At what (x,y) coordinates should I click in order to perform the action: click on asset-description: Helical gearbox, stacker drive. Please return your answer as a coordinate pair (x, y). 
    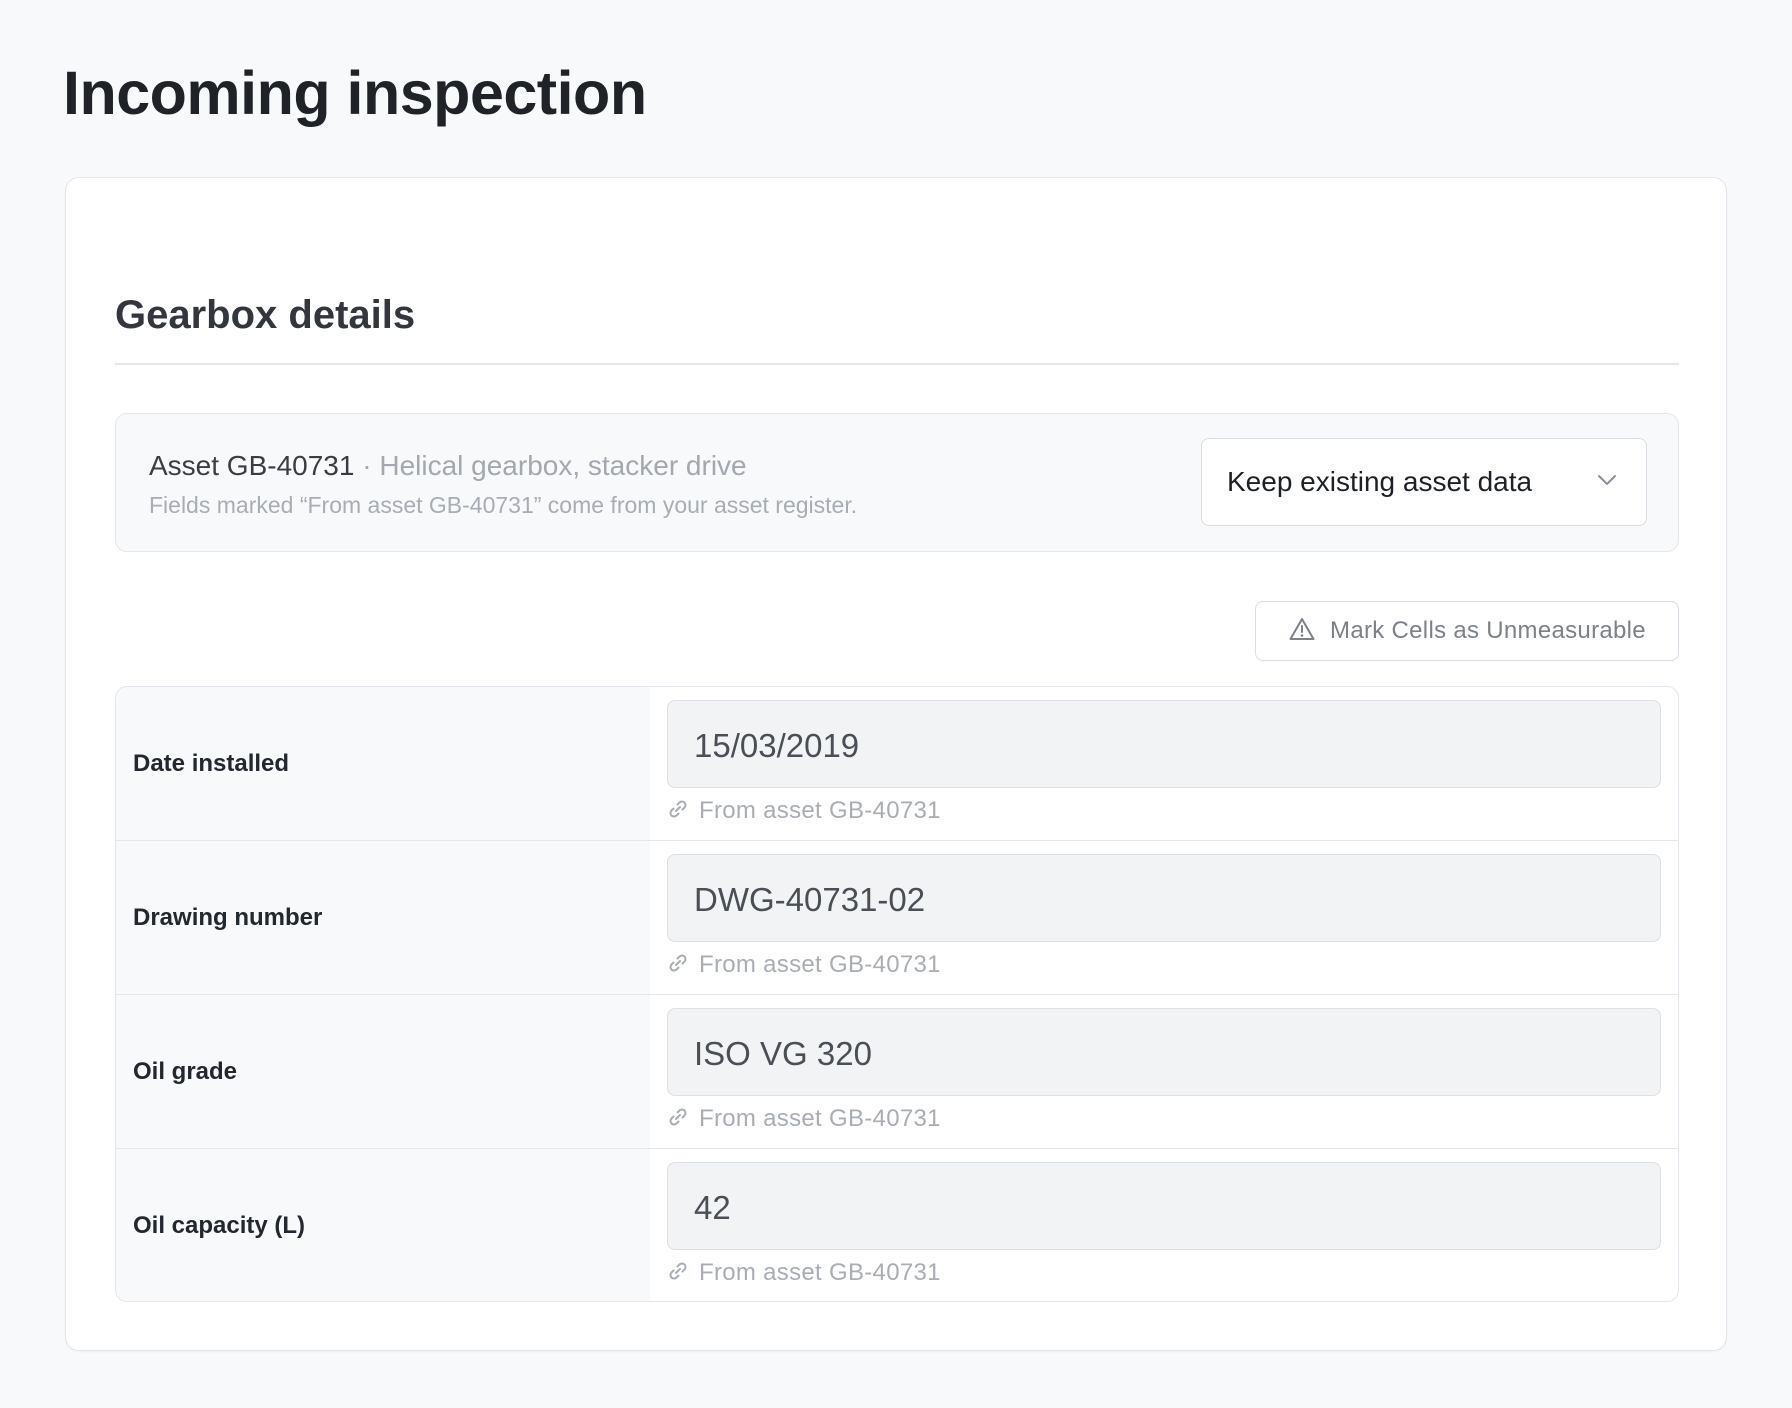
    Looking at the image, I should click on (563, 465).